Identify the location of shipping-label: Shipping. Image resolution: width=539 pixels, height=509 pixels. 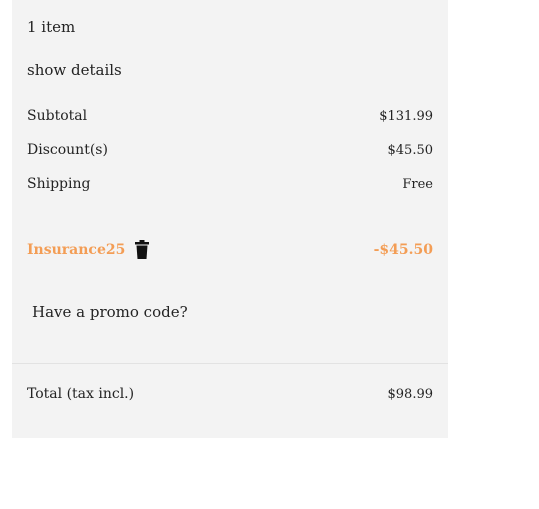
(59, 184).